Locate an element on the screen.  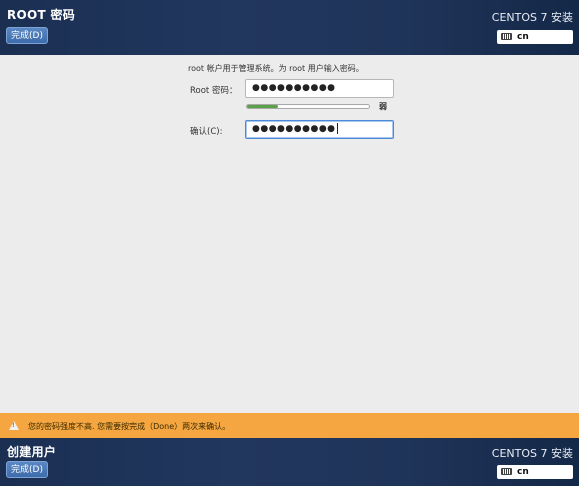
password-strength-text: 弱 is located at coordinates (383, 106).